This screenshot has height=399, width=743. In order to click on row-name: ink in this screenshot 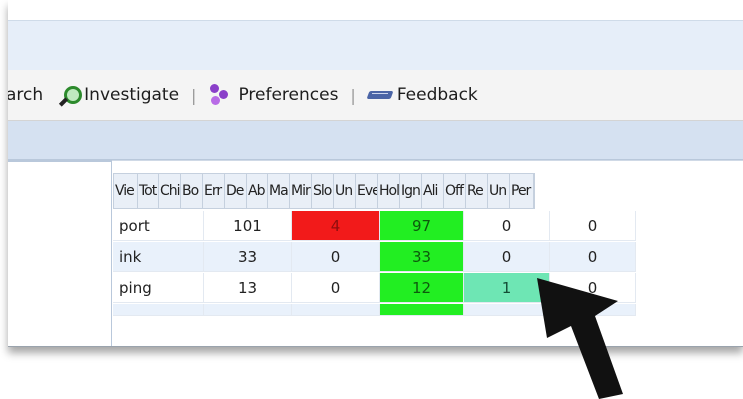, I will do `click(158, 257)`.